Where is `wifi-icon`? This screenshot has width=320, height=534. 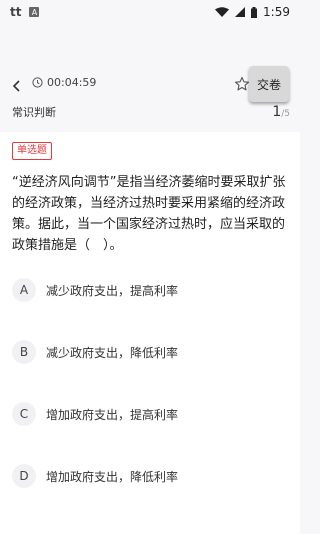 wifi-icon is located at coordinates (222, 12).